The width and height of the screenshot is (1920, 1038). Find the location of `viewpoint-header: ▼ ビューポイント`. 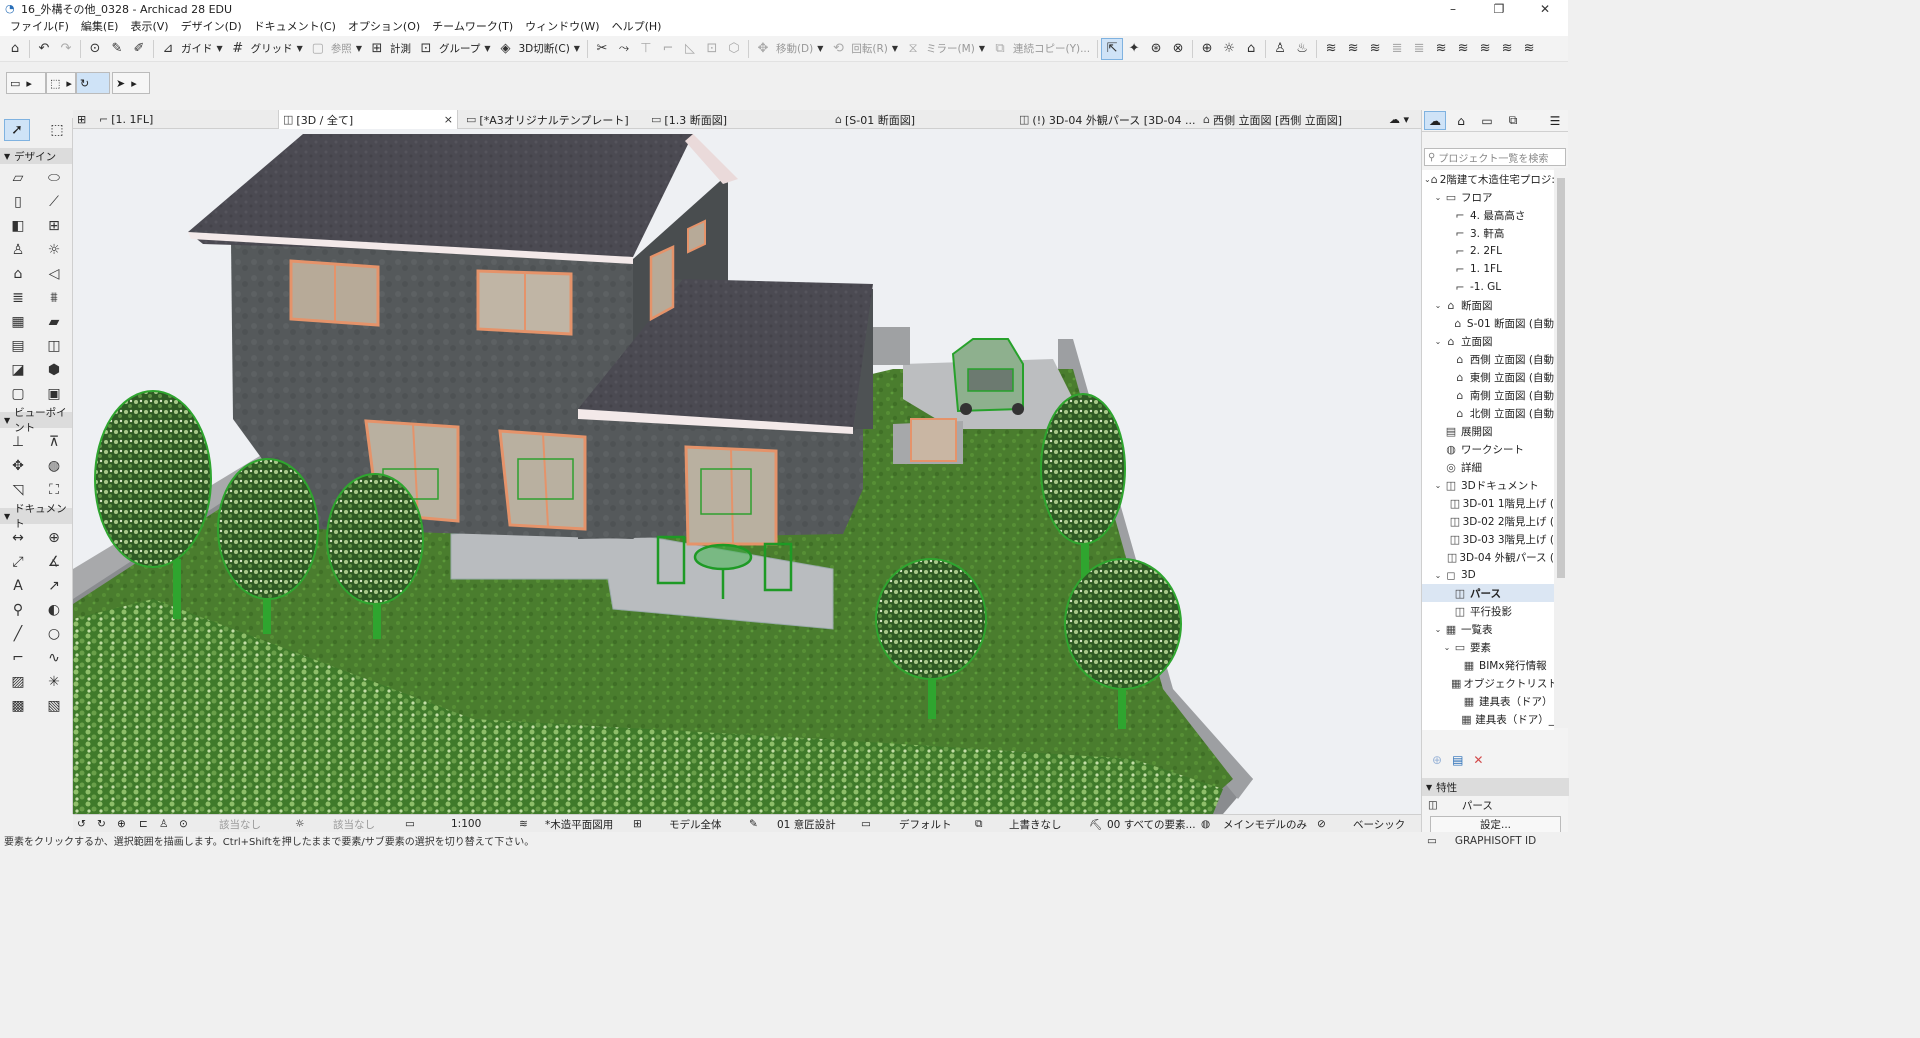

viewpoint-header: ▼ ビューポイント is located at coordinates (36, 420).